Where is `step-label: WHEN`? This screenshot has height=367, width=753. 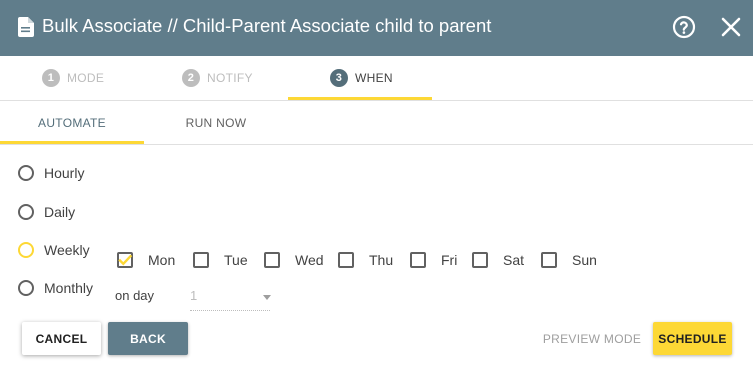
step-label: WHEN is located at coordinates (374, 78).